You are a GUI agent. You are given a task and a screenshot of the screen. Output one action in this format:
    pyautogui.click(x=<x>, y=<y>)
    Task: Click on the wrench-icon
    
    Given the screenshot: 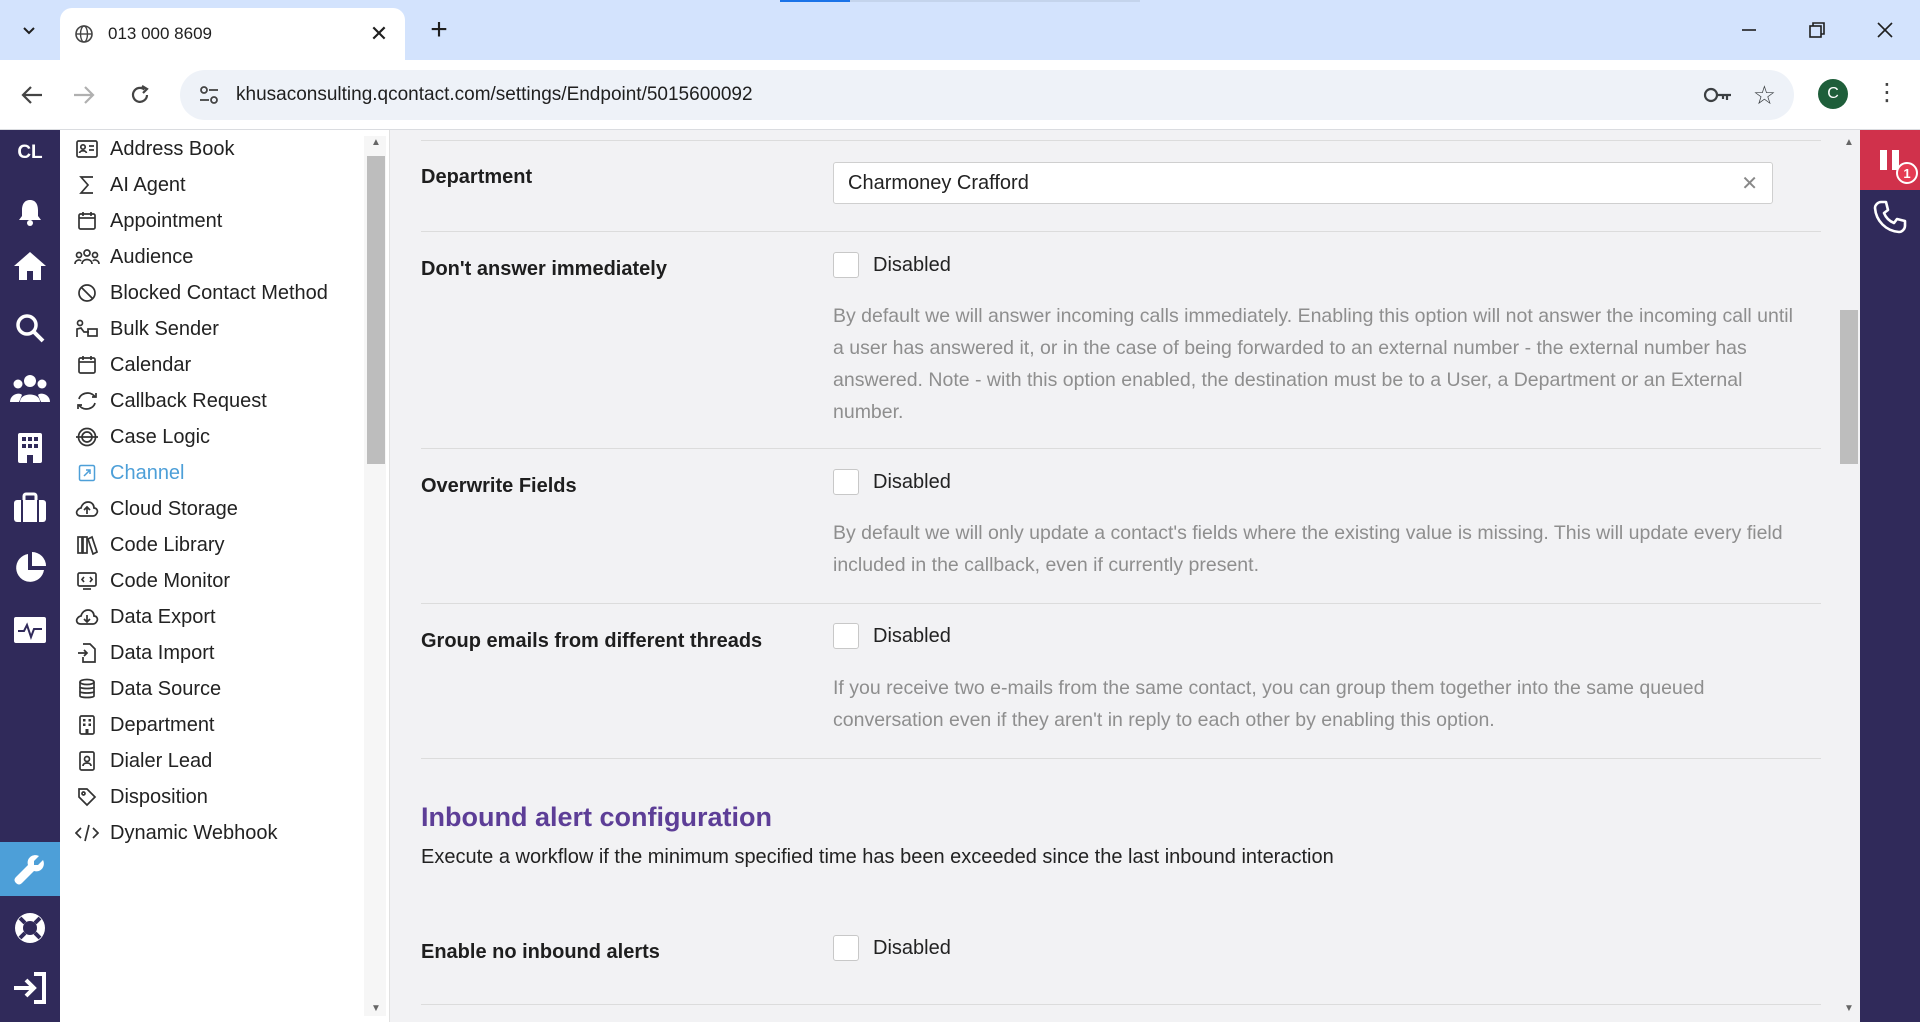 What is the action you would take?
    pyautogui.click(x=30, y=869)
    